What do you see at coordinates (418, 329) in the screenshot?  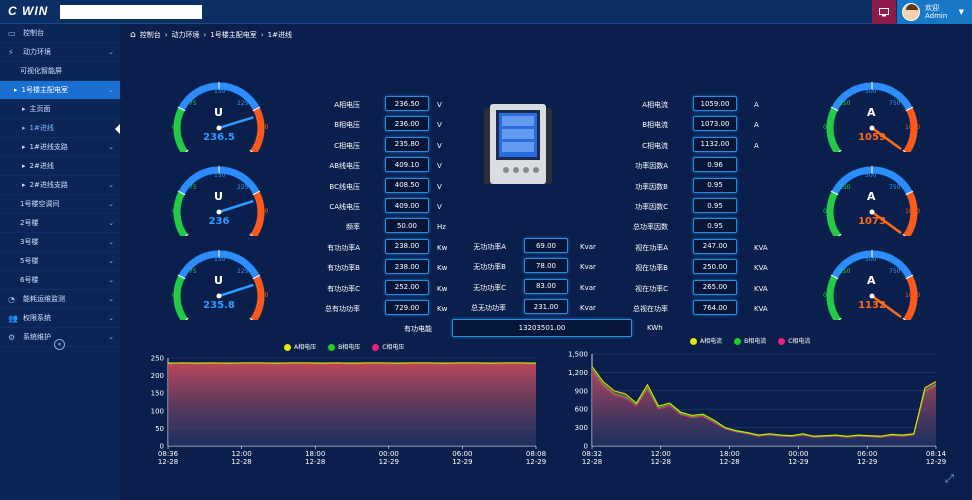 I see `energy-label: 有功电能` at bounding box center [418, 329].